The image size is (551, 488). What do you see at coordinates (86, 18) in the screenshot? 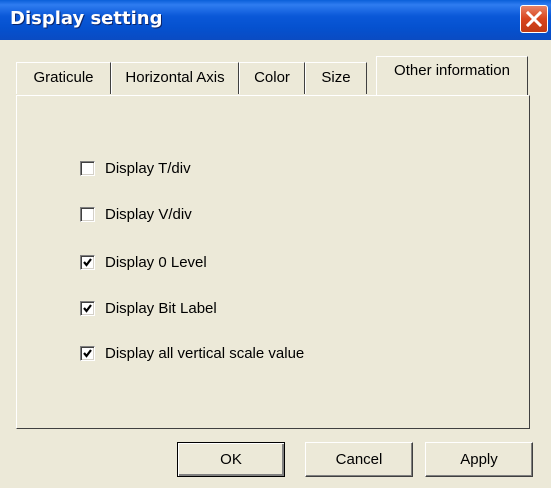
I see `window-title: Display setting` at bounding box center [86, 18].